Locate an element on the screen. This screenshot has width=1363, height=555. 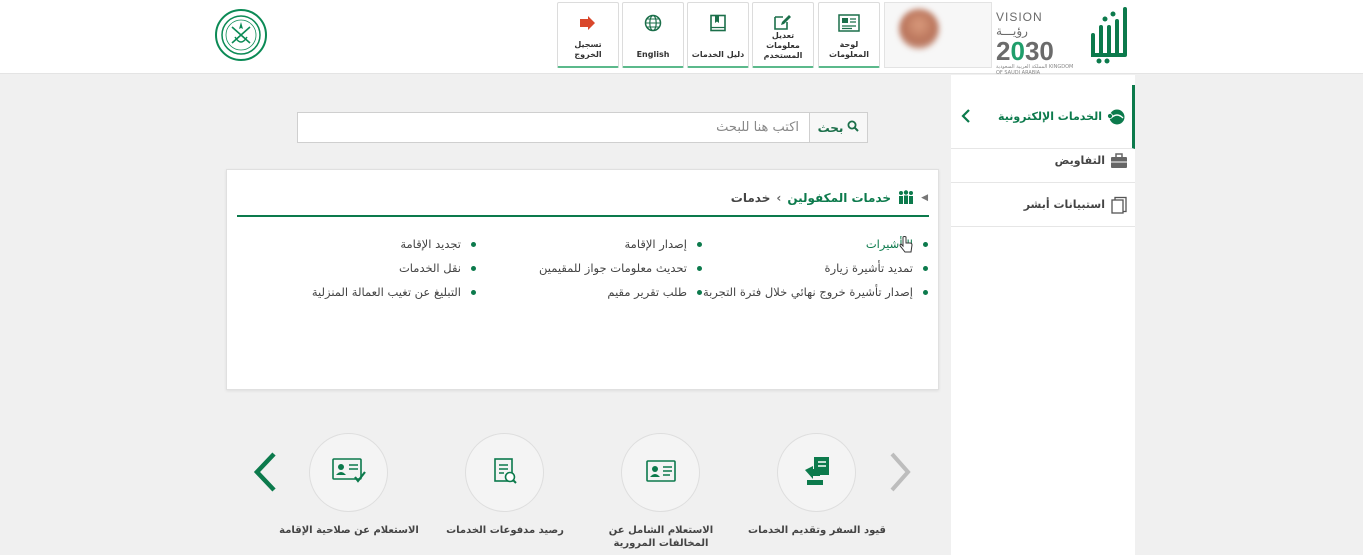
service-link-resident-report: طلب تقرير مقيم is located at coordinates (620, 292).